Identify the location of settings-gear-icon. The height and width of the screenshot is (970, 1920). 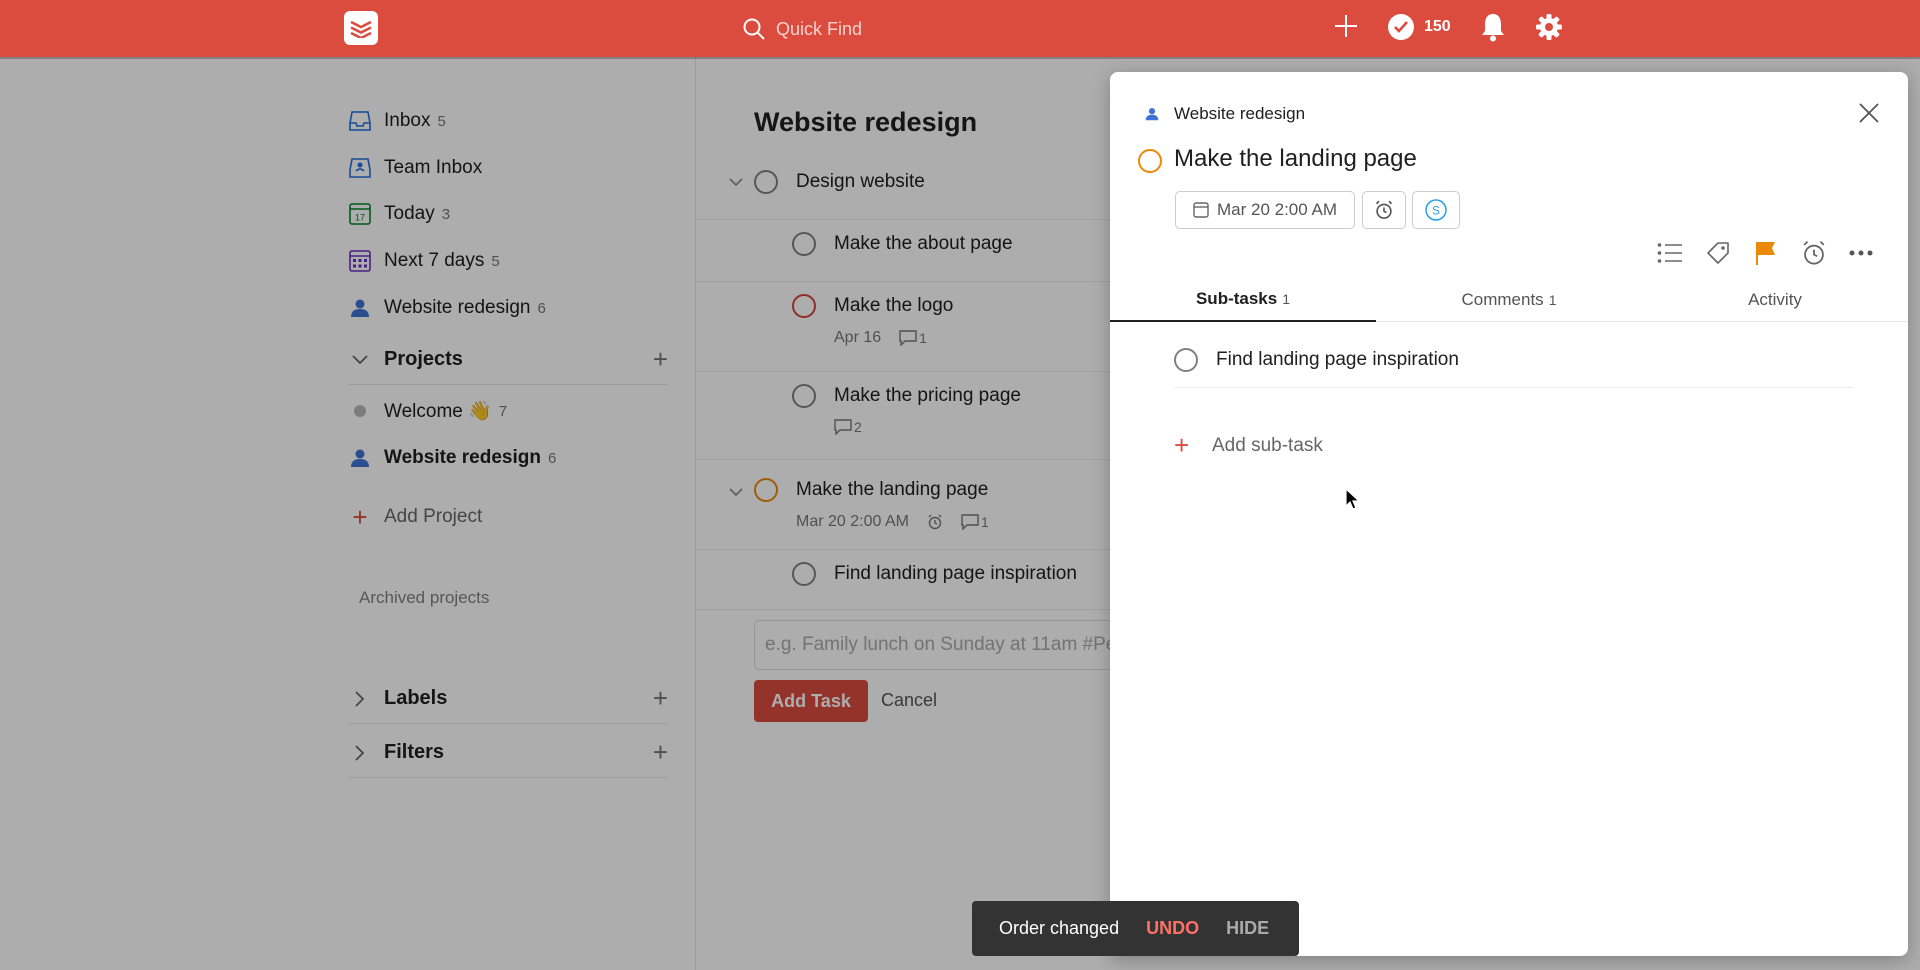
(1549, 27).